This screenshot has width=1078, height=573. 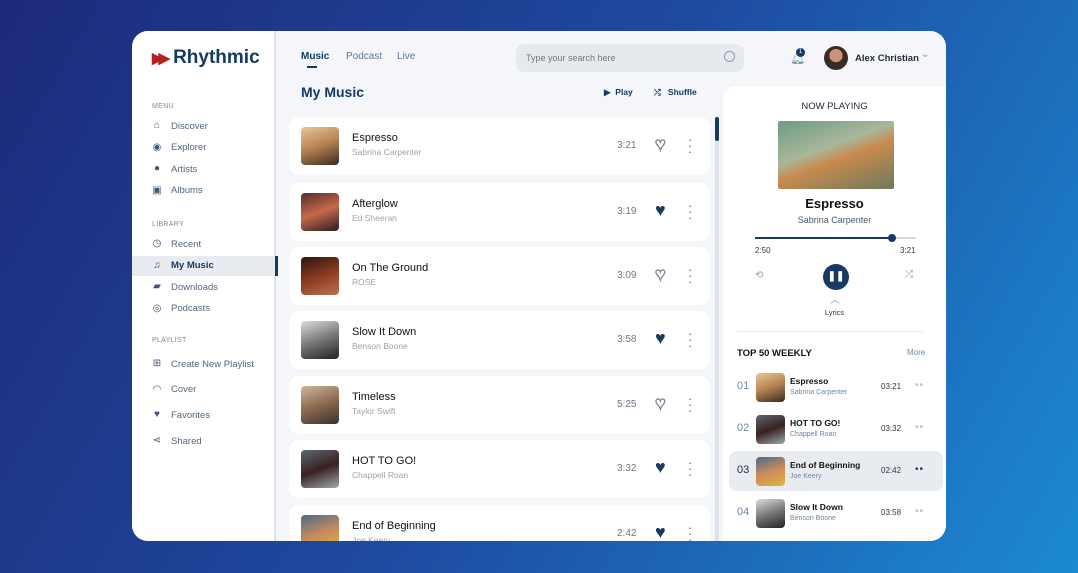 I want to click on sidebar-section-label: PLAYLIST, so click(x=169, y=340).